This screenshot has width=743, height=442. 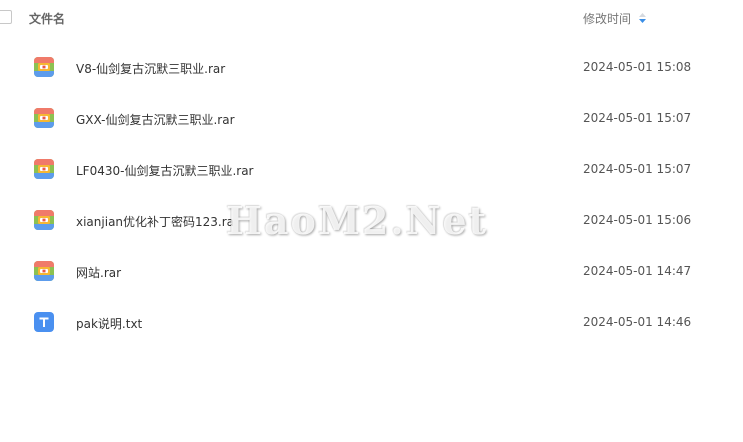 What do you see at coordinates (642, 18) in the screenshot?
I see `sort-icon` at bounding box center [642, 18].